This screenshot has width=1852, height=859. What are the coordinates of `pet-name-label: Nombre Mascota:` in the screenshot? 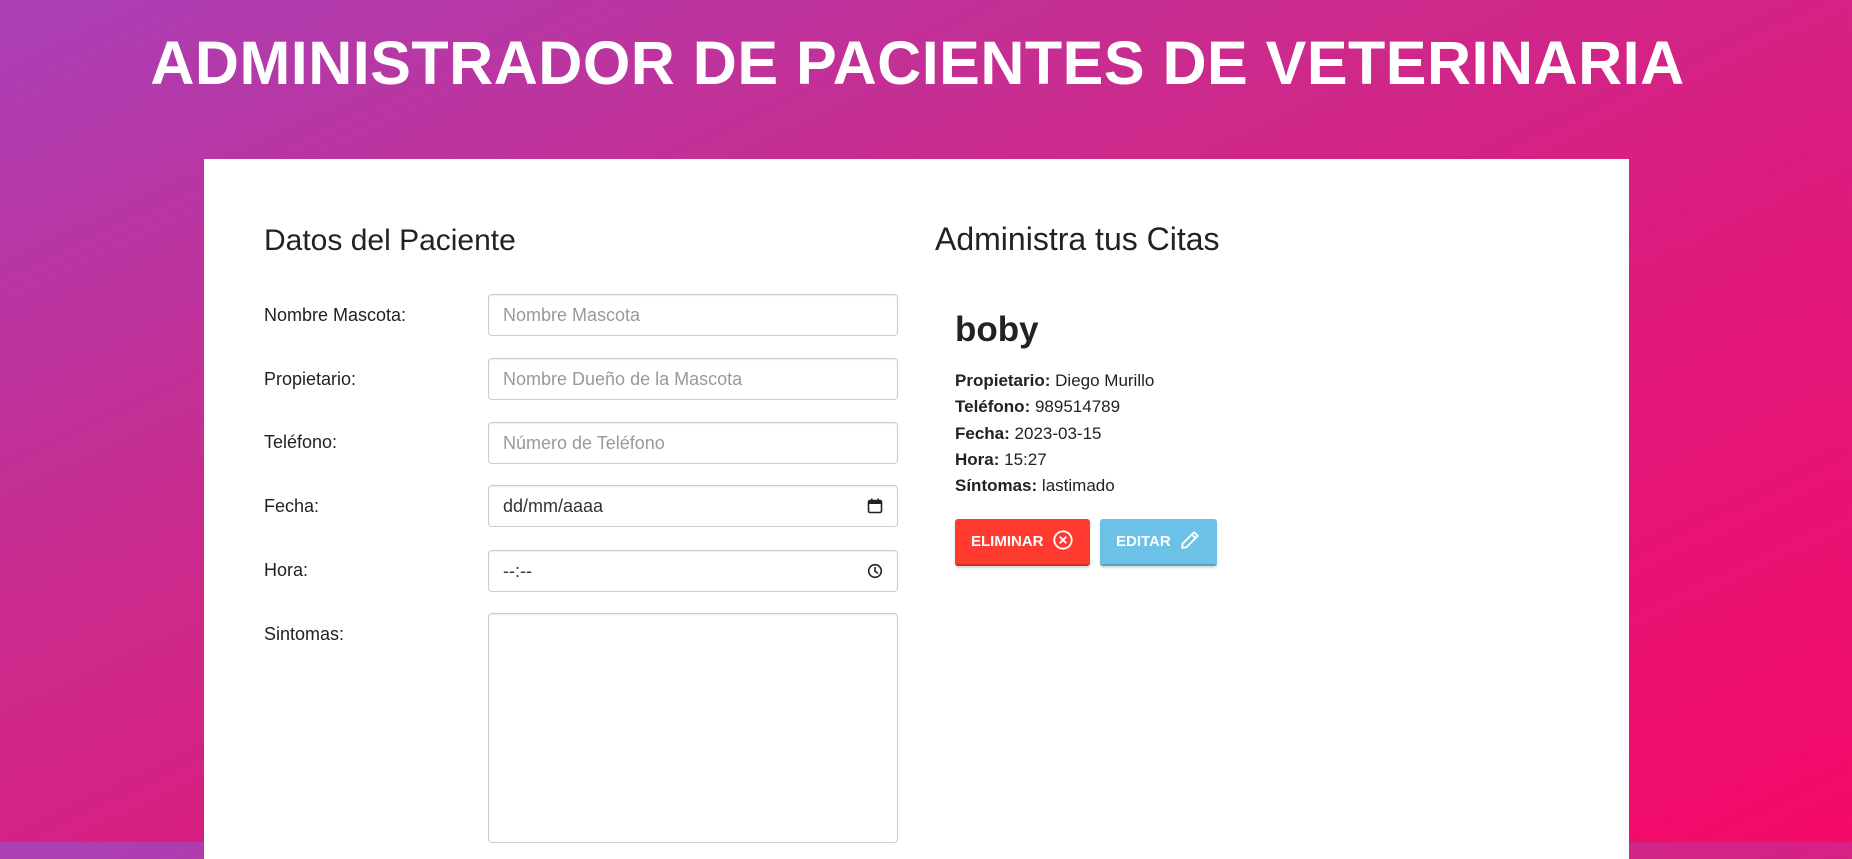 It's located at (335, 315).